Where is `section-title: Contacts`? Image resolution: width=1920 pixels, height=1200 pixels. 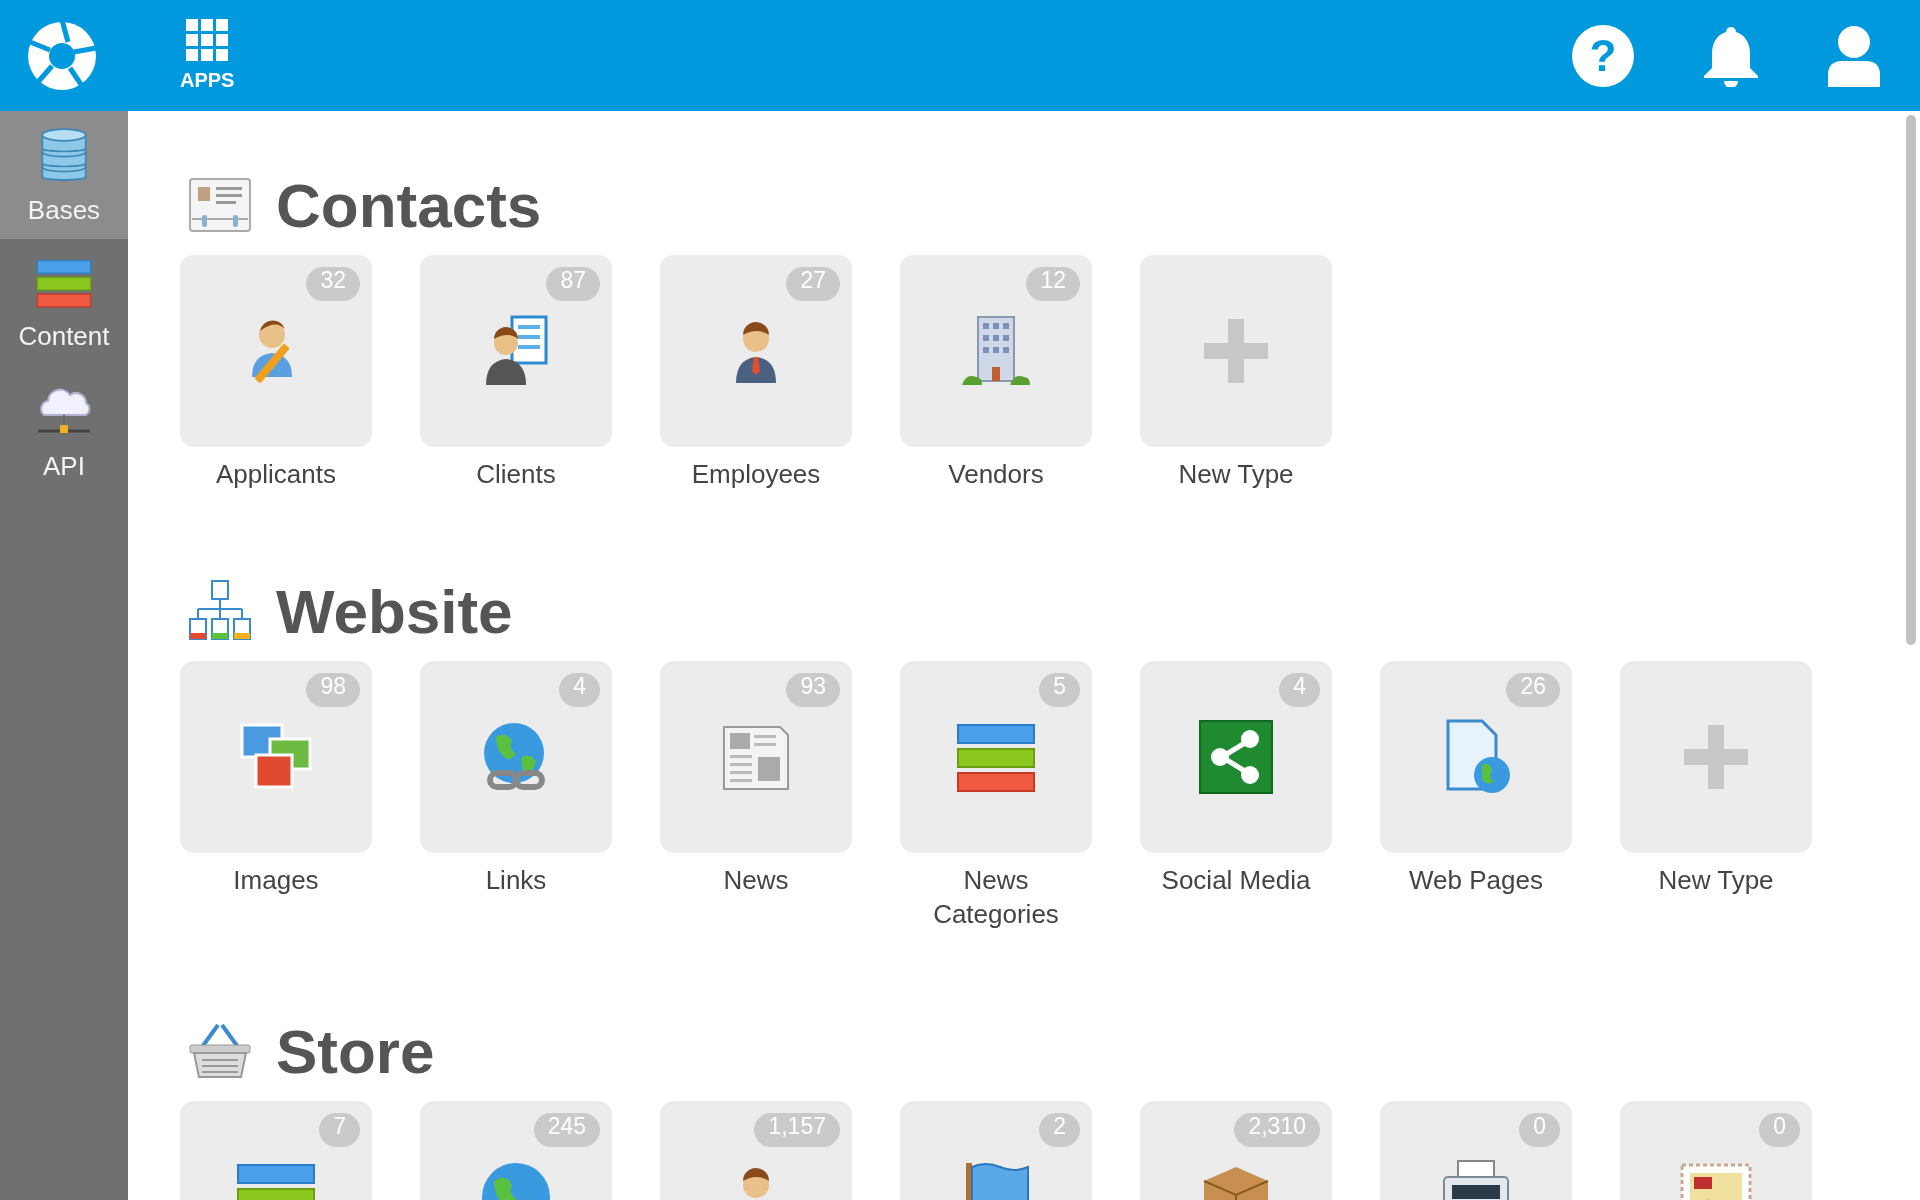
section-title: Contacts is located at coordinates (409, 205).